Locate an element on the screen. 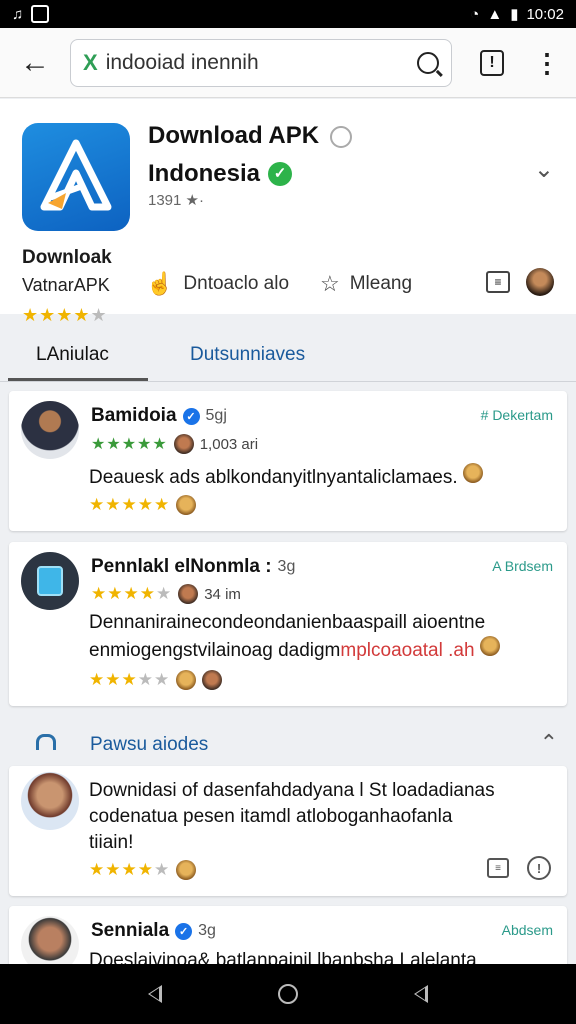 Image resolution: width=576 pixels, height=1024 pixels. nav-back-icon is located at coordinates (155, 994).